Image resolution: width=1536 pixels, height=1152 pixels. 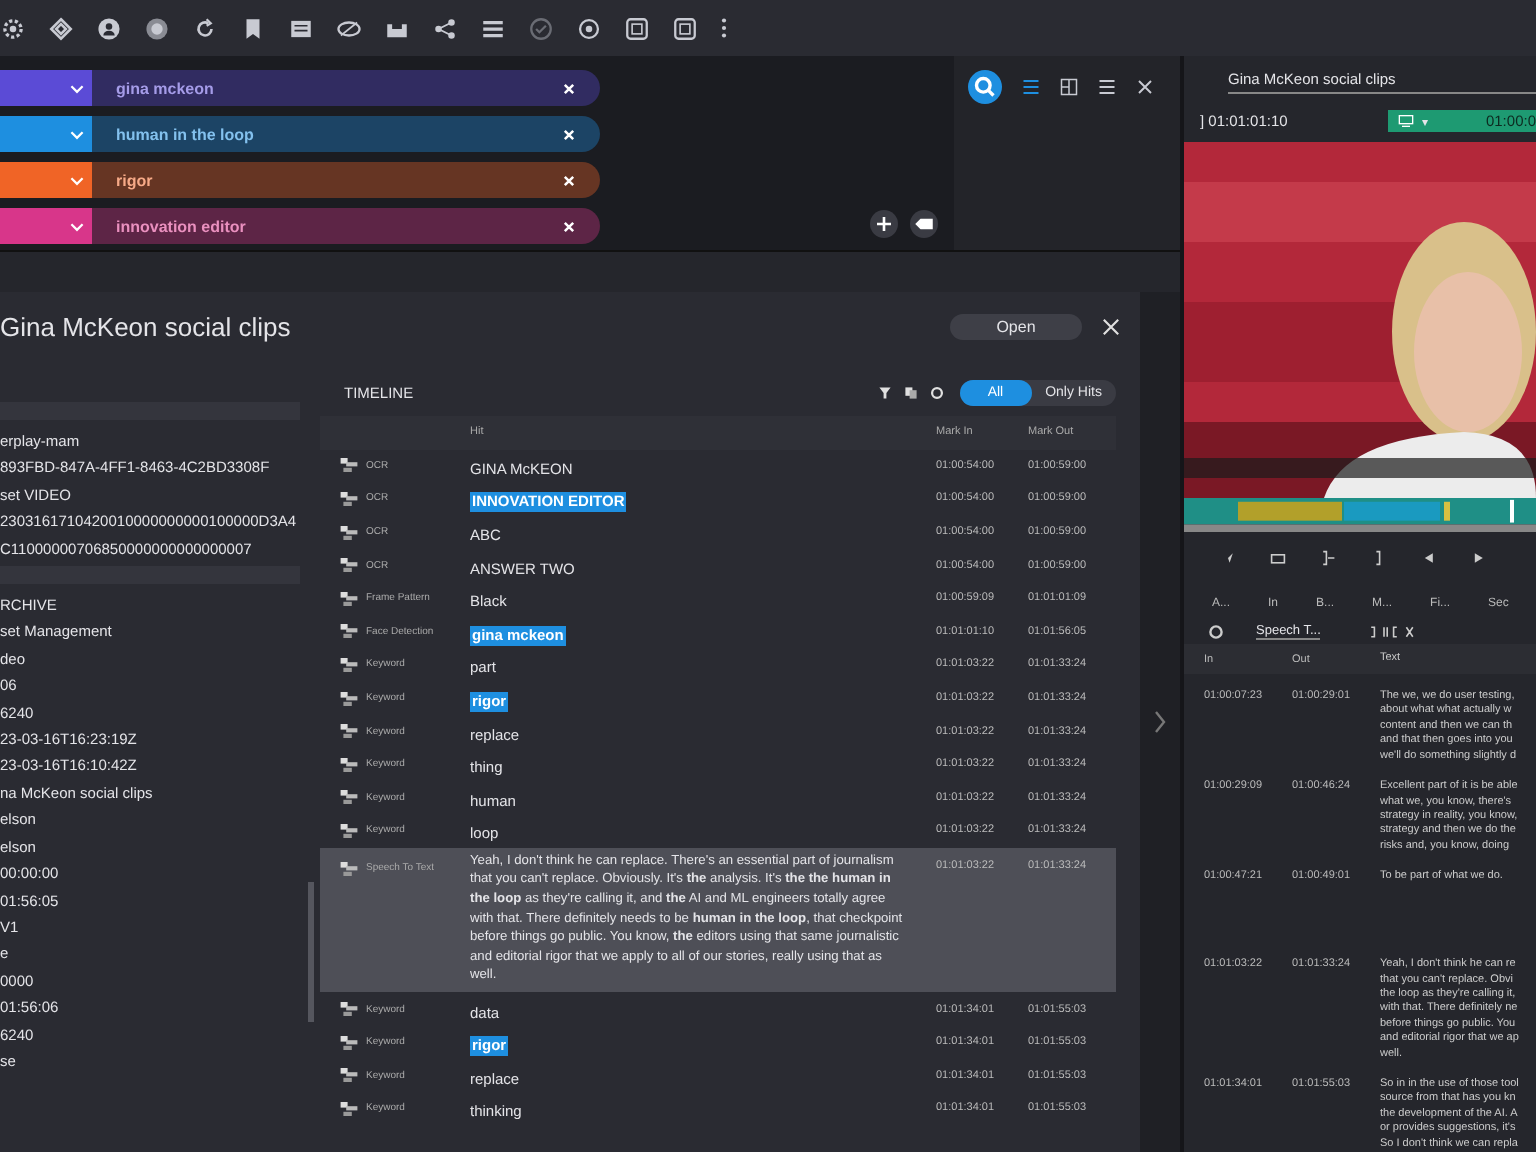 What do you see at coordinates (1428, 557) in the screenshot?
I see `rewind-icon` at bounding box center [1428, 557].